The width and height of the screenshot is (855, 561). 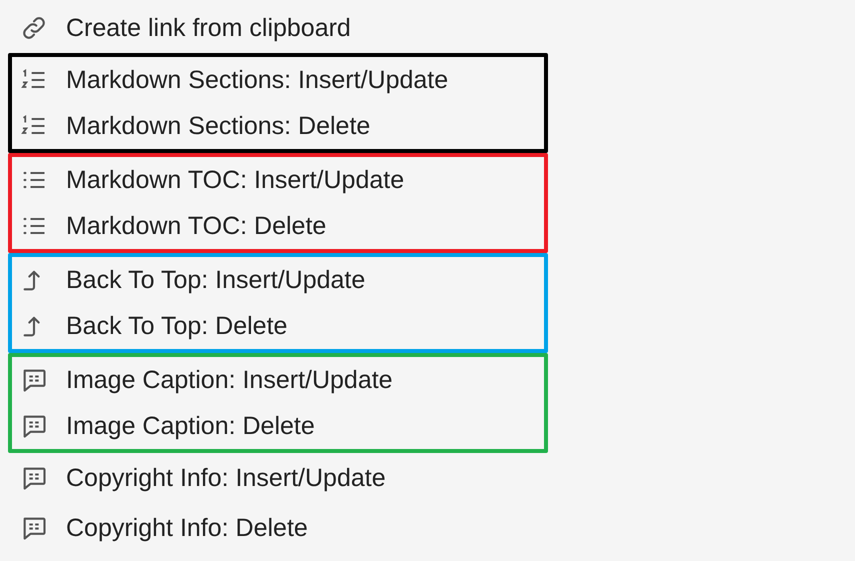 What do you see at coordinates (257, 80) in the screenshot?
I see `command-label: Markdown Sections: Insert/Update` at bounding box center [257, 80].